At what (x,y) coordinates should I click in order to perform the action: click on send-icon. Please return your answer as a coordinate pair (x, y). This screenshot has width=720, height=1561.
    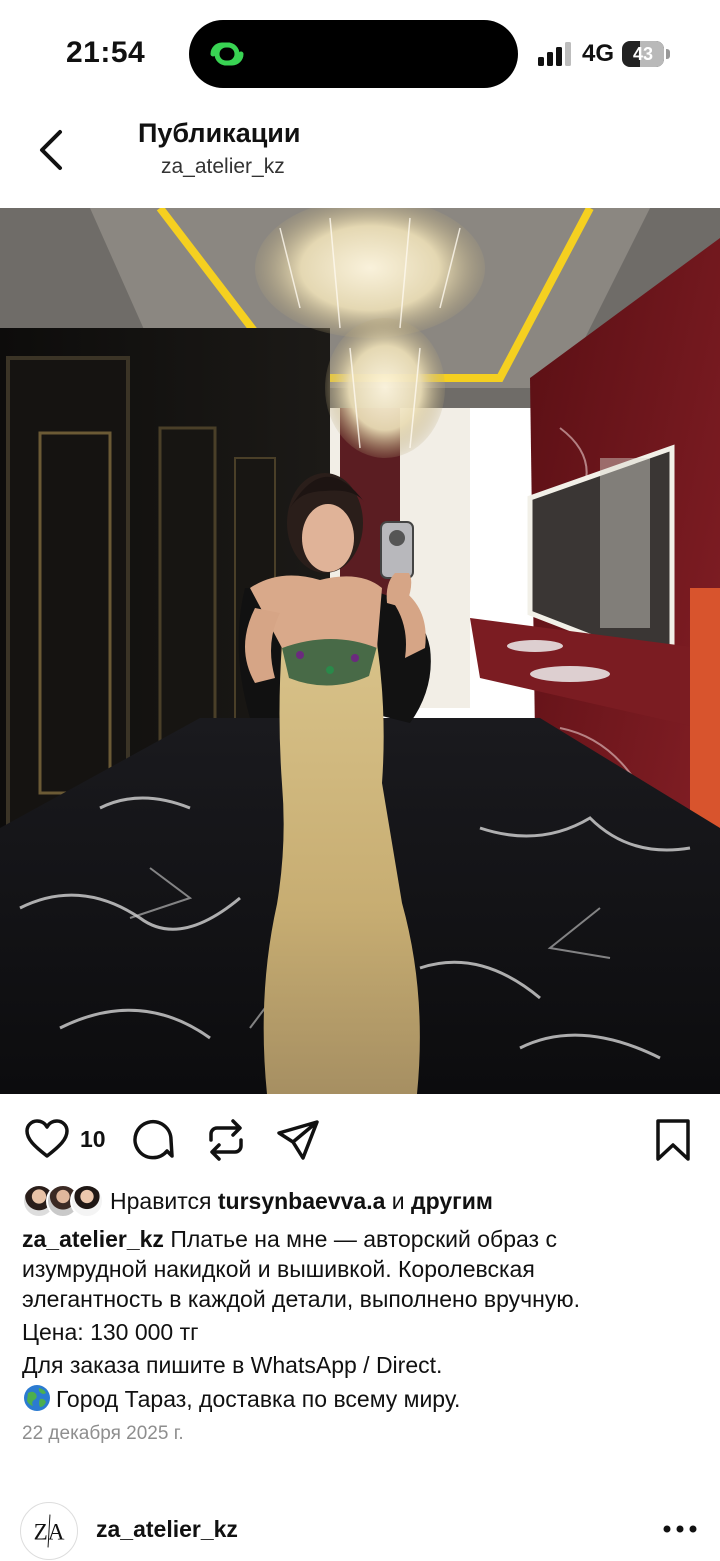
    Looking at the image, I should click on (298, 1140).